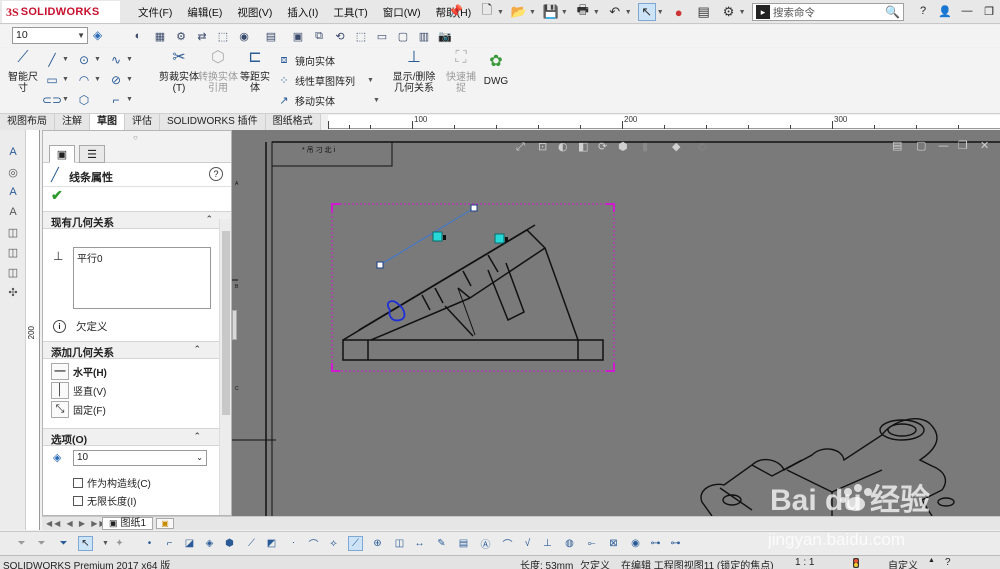  Describe the element at coordinates (729, 12) in the screenshot. I see `options-gear-icon: ⚙` at that location.